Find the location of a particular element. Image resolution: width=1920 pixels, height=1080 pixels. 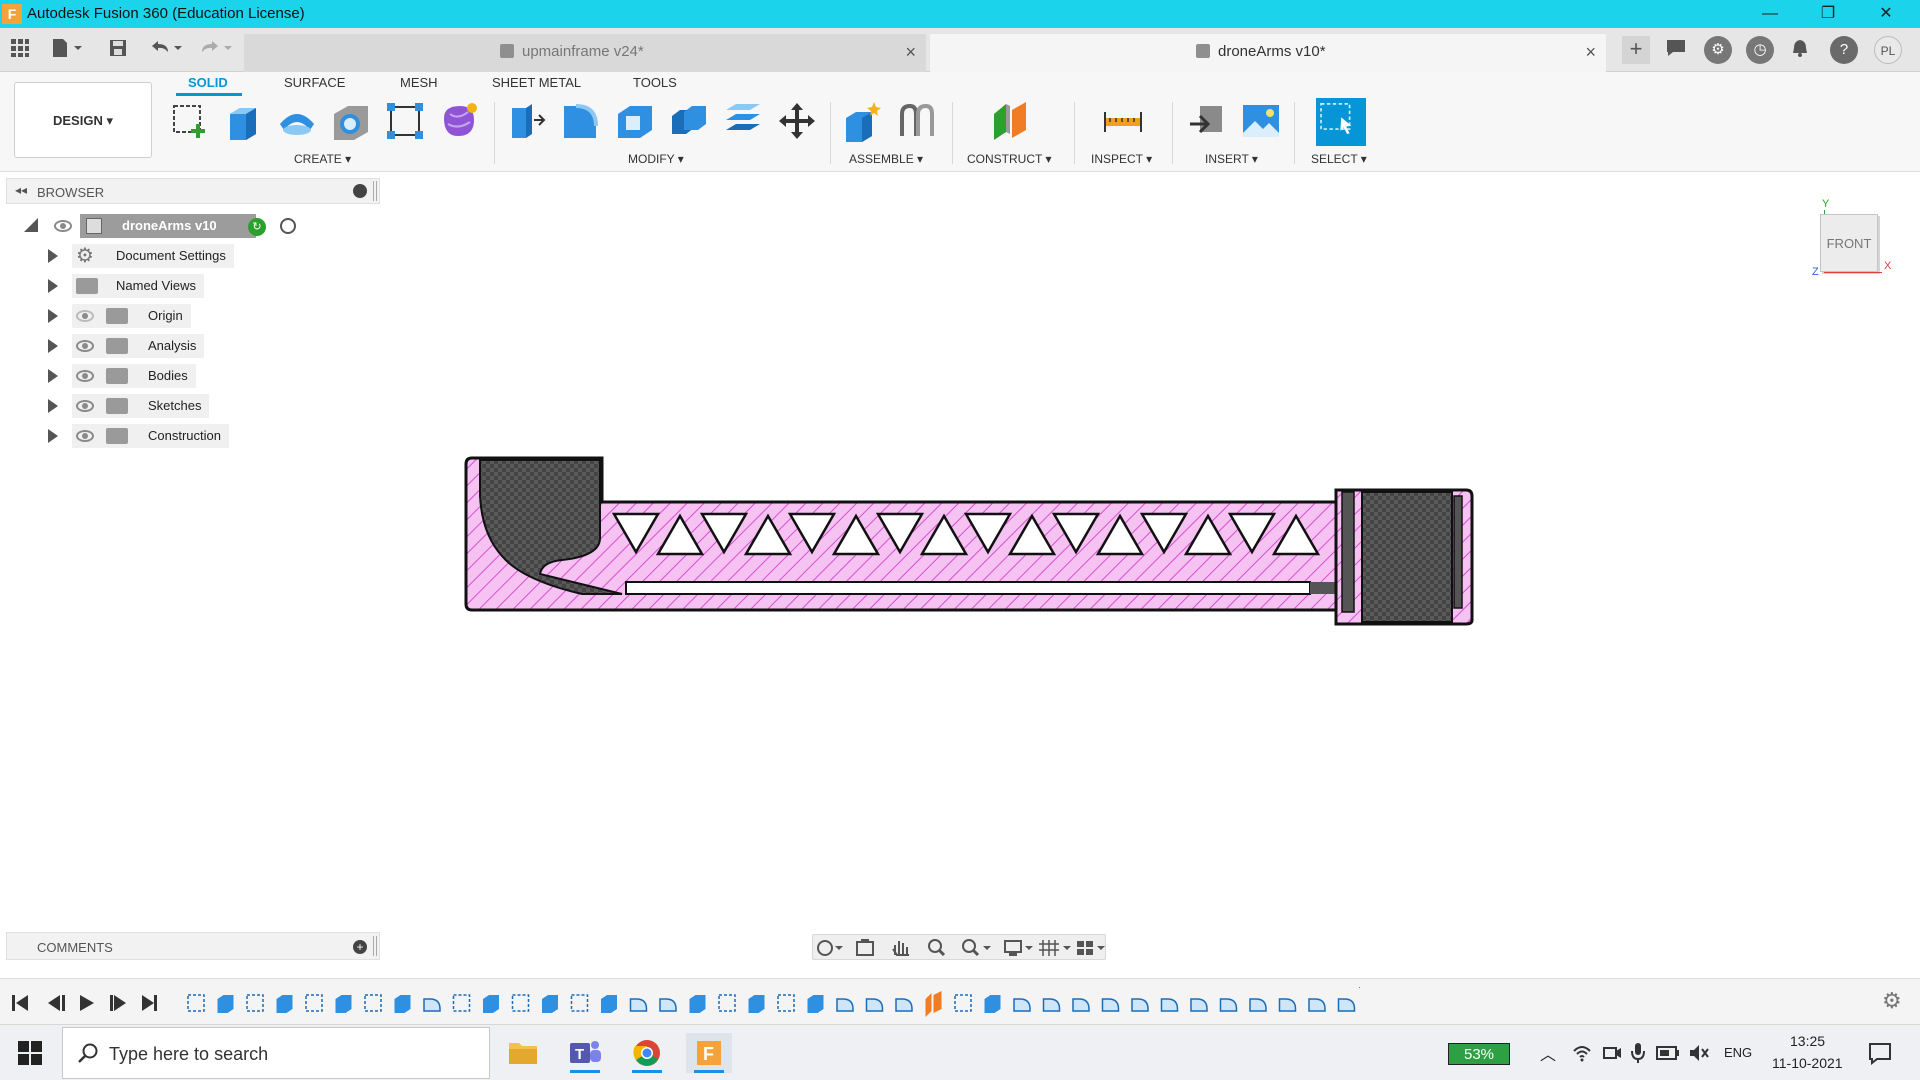

inspect-menu: INSPECT ▾ is located at coordinates (1121, 159).